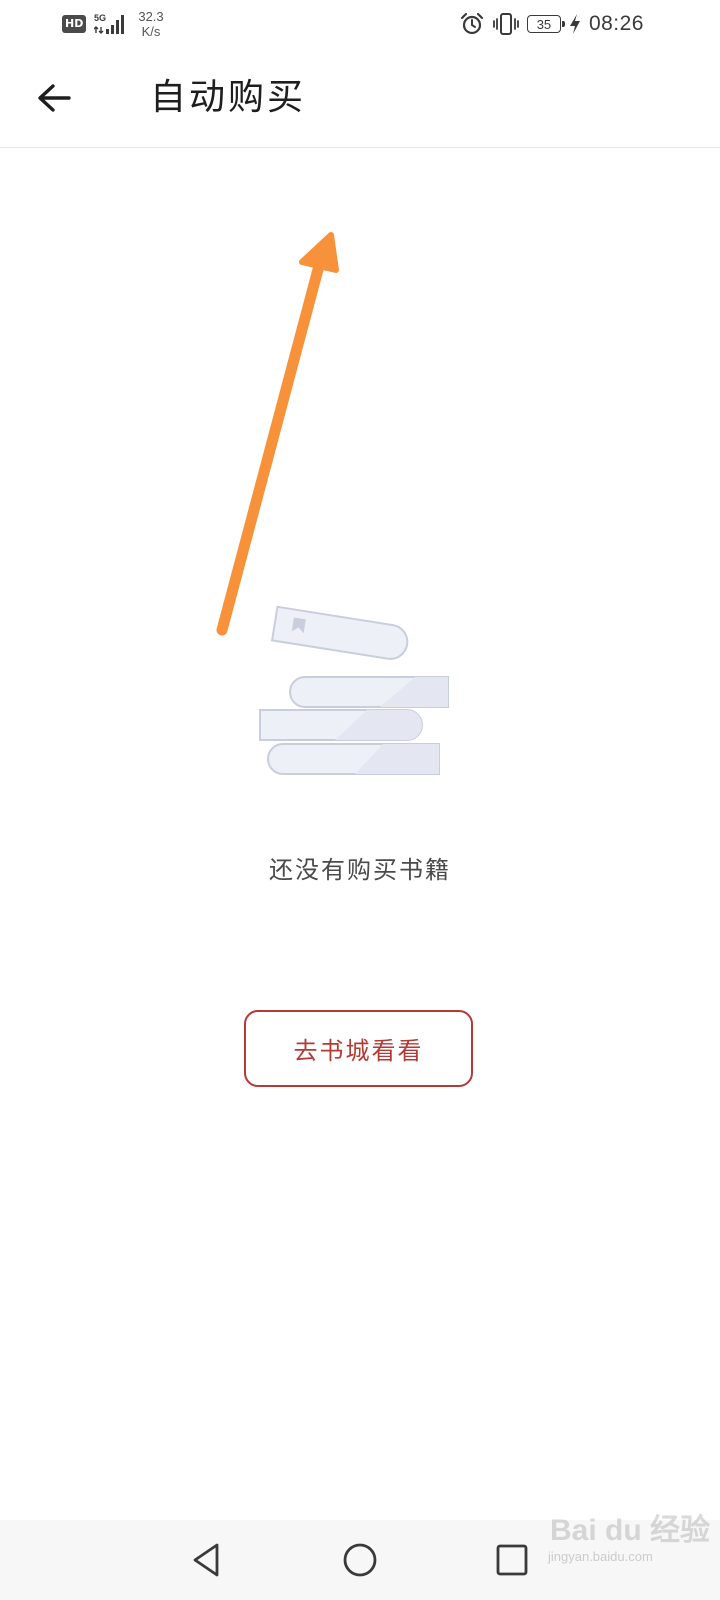 This screenshot has height=1600, width=720. I want to click on nav-home-button, so click(360, 1560).